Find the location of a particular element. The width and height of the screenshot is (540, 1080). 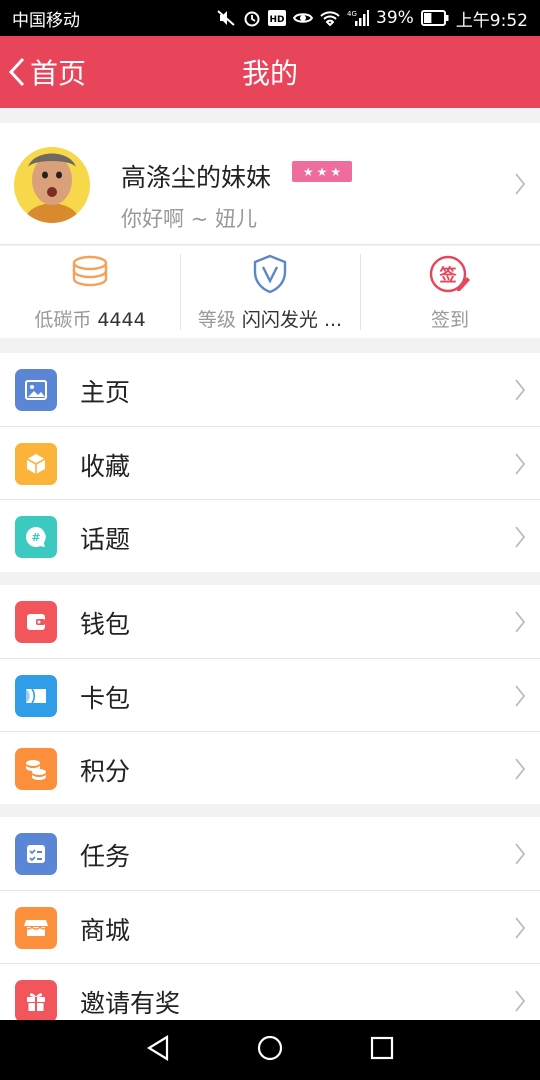

coins-label: 低碳币 is located at coordinates (63, 320).